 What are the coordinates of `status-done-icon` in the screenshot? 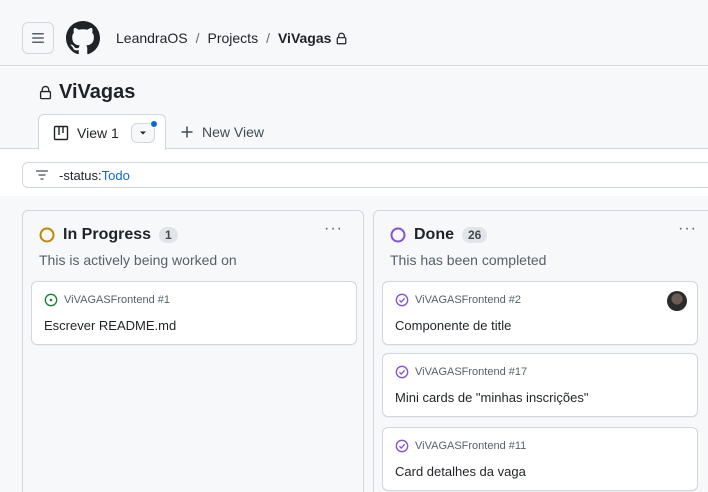 It's located at (398, 235).